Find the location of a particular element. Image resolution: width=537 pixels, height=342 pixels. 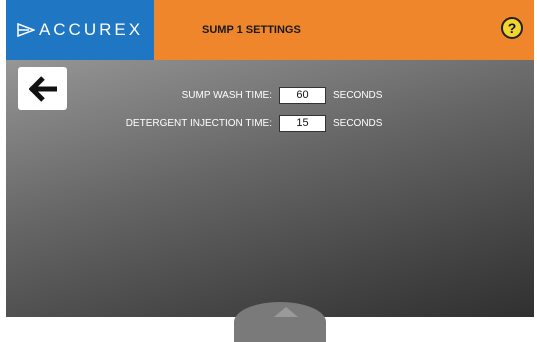

back-arrow-icon is located at coordinates (42, 88).